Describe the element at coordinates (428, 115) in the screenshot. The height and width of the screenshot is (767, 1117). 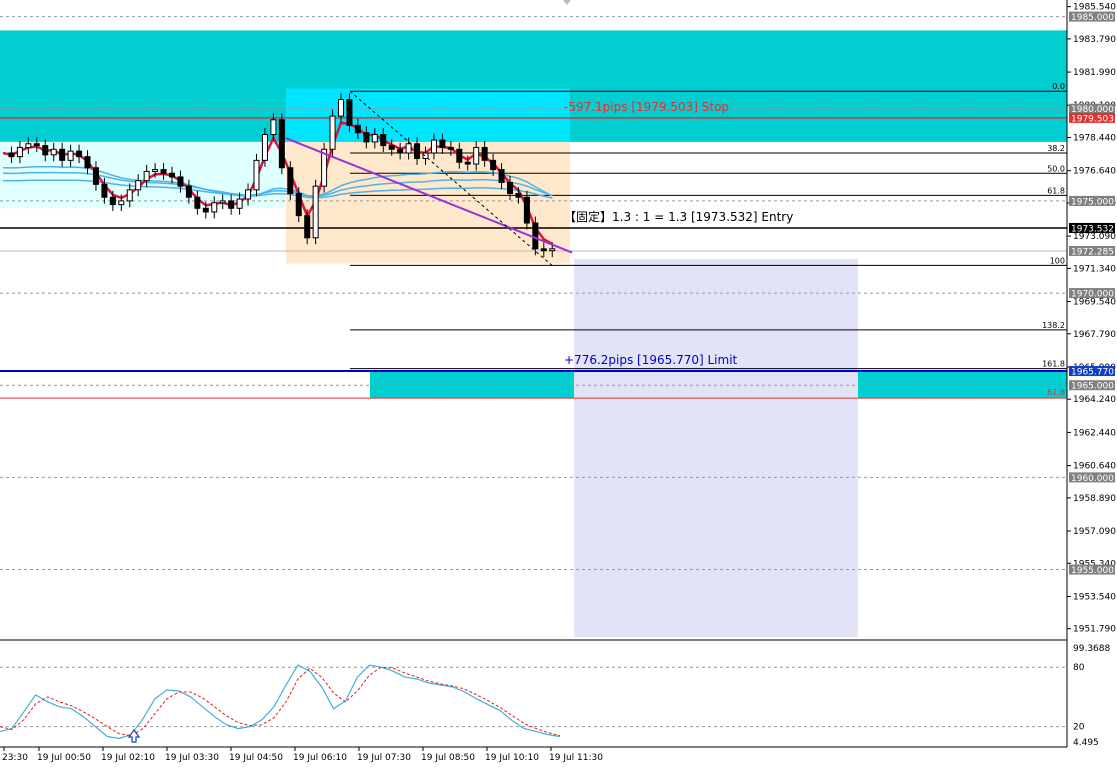
I see `stop-zone` at that location.